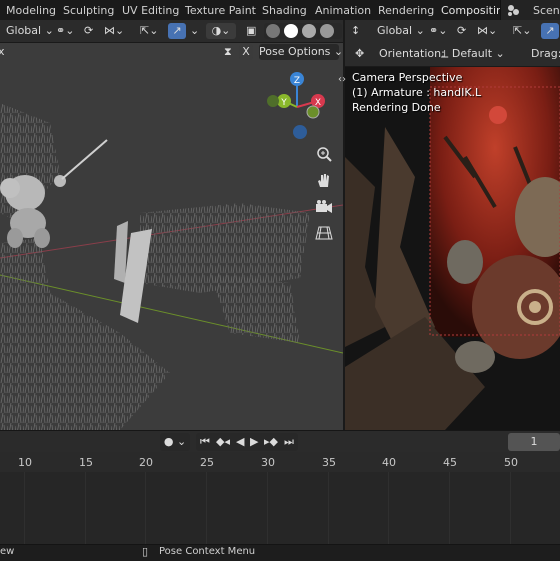 This screenshot has width=560, height=561. What do you see at coordinates (324, 181) in the screenshot?
I see `pan-hand-icon` at bounding box center [324, 181].